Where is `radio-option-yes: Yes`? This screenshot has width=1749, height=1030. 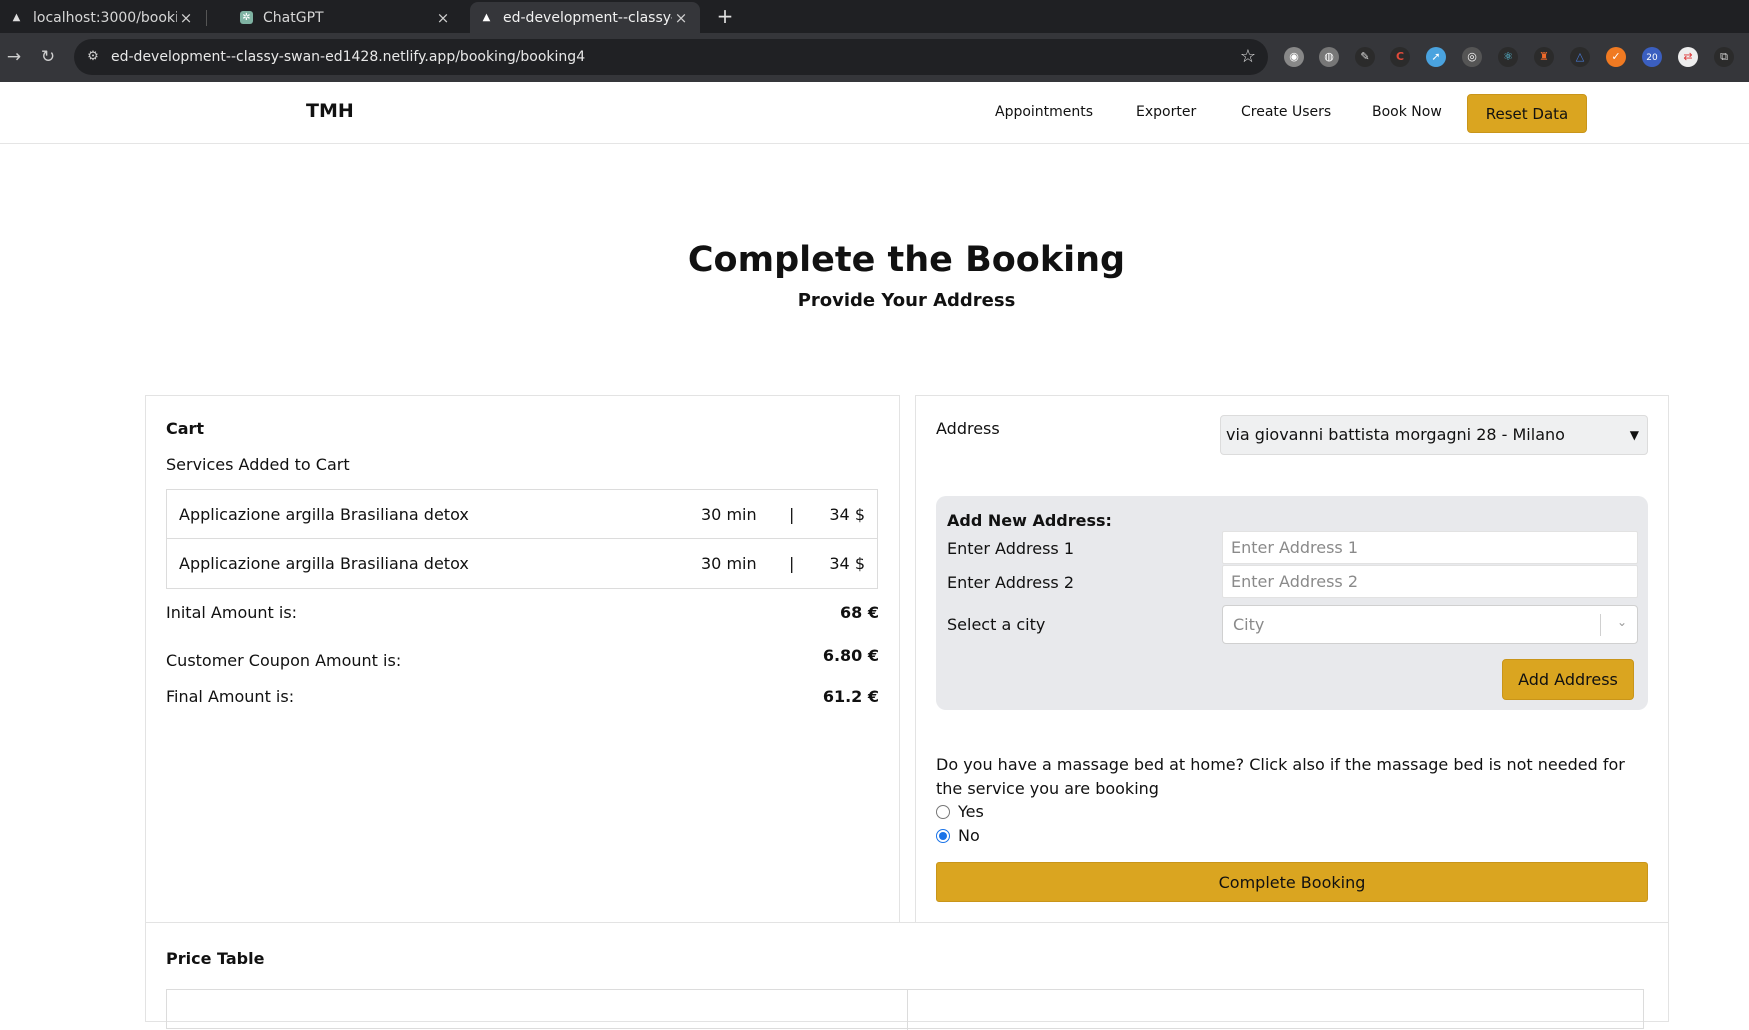 radio-option-yes: Yes is located at coordinates (960, 811).